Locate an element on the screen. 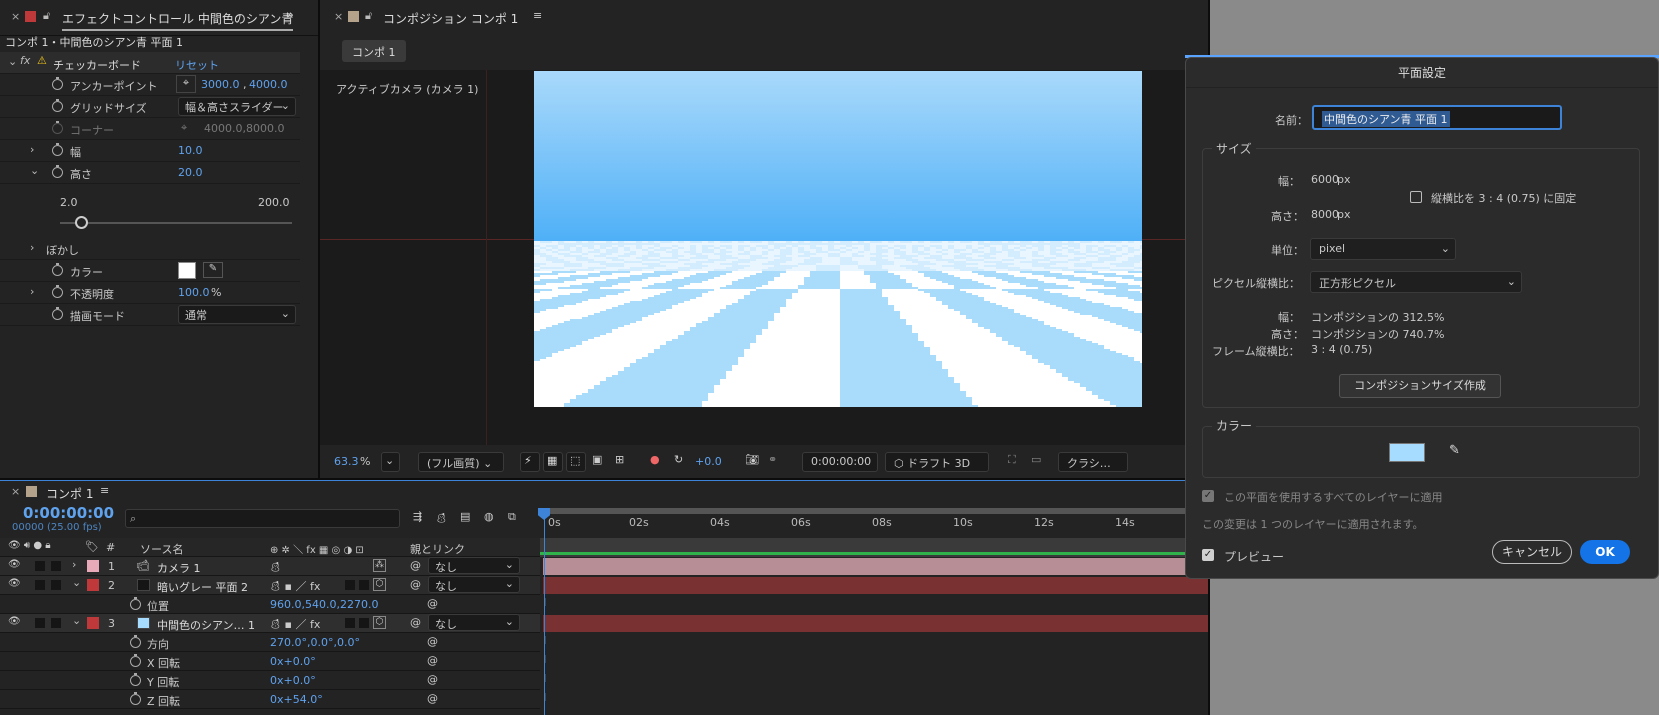  slider-handle is located at coordinates (81, 222).